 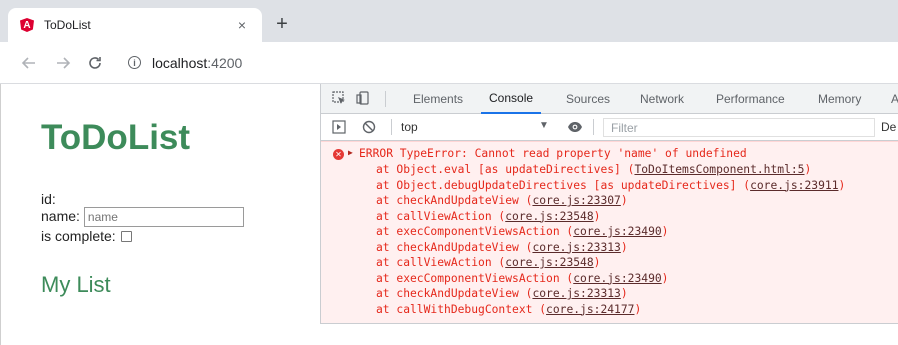 I want to click on browser-toolbar: i localhost:4200, so click(x=449, y=63).